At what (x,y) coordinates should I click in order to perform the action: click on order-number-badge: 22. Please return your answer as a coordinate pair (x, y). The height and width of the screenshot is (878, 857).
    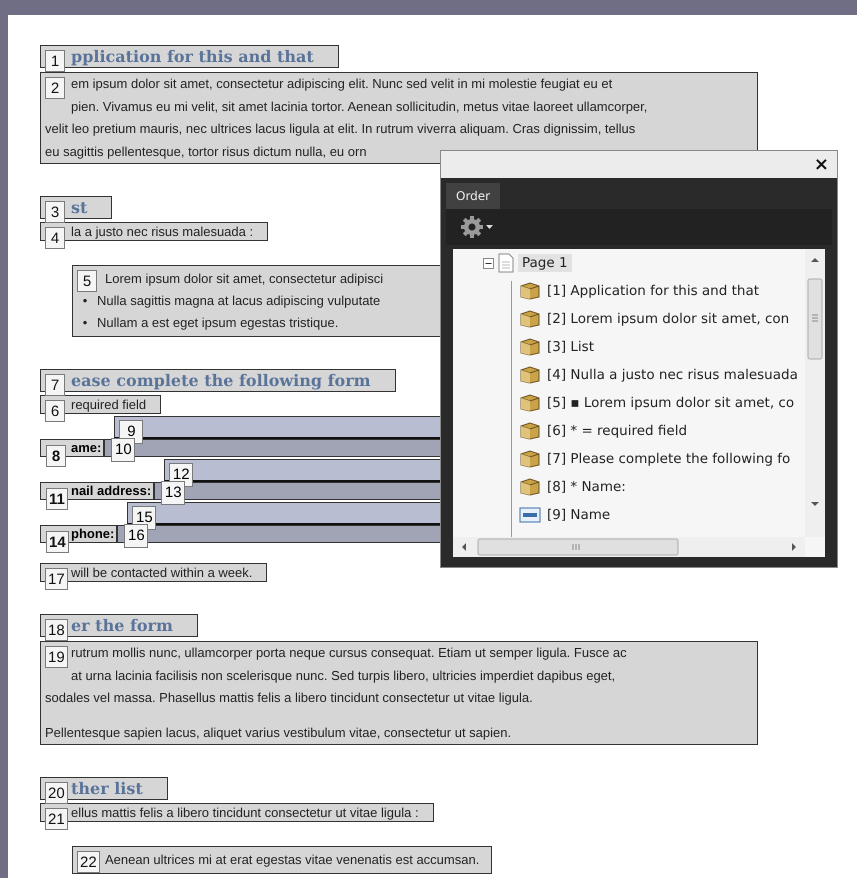
    Looking at the image, I should click on (88, 862).